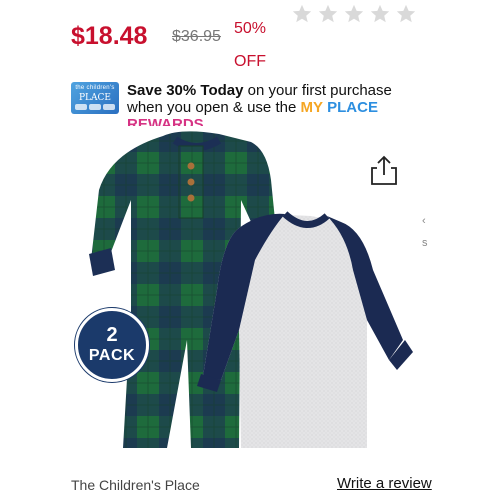  What do you see at coordinates (112, 335) in the screenshot?
I see `pack-count-number: 2` at bounding box center [112, 335].